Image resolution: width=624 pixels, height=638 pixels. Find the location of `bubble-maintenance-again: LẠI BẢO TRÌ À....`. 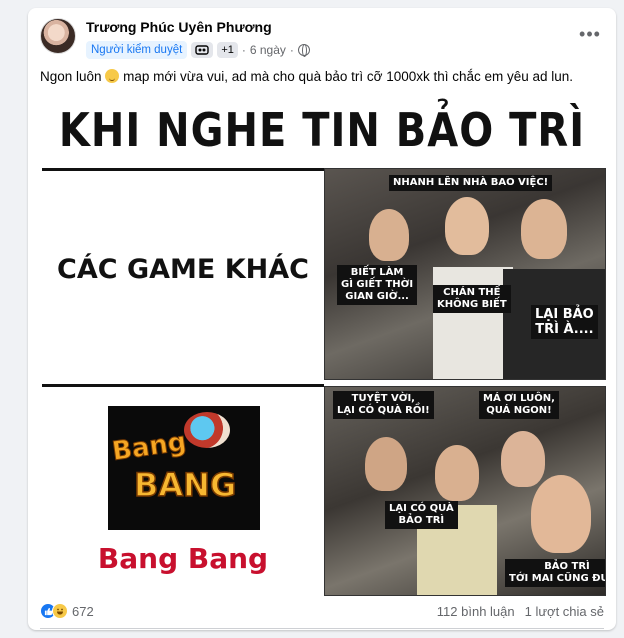

bubble-maintenance-again: LẠI BẢO TRÌ À.... is located at coordinates (564, 322).